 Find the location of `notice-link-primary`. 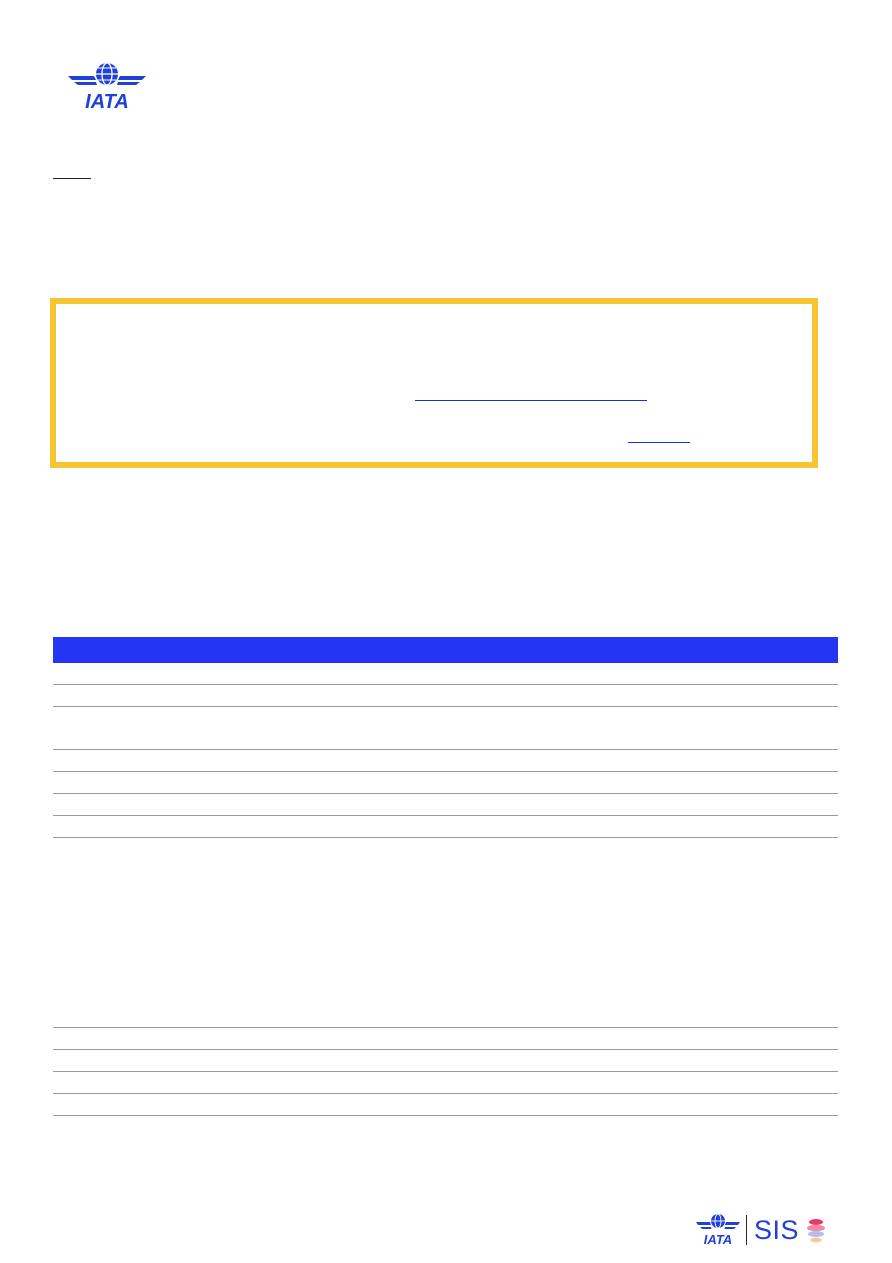

notice-link-primary is located at coordinates (531, 392).